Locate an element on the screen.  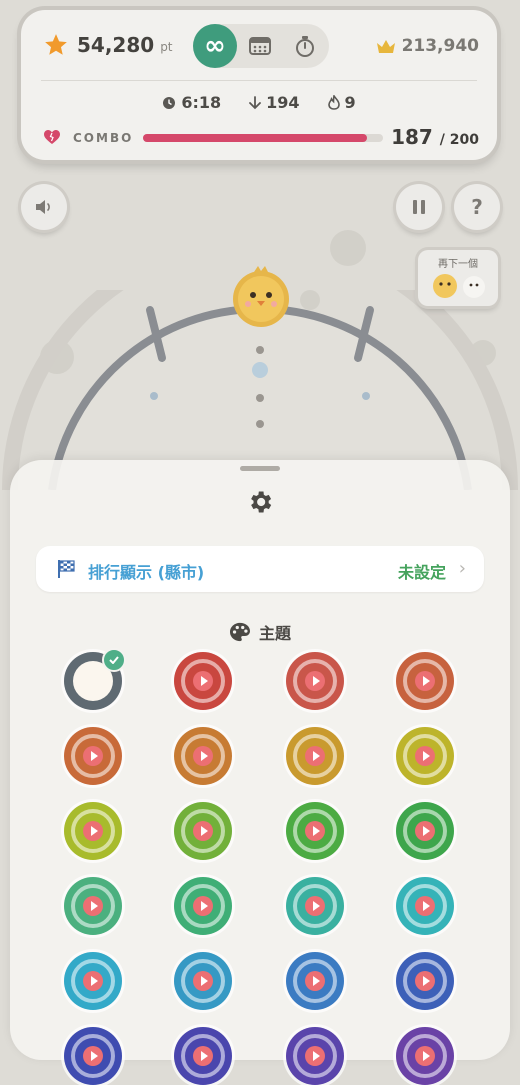
combo-progress-fill is located at coordinates (255, 138).